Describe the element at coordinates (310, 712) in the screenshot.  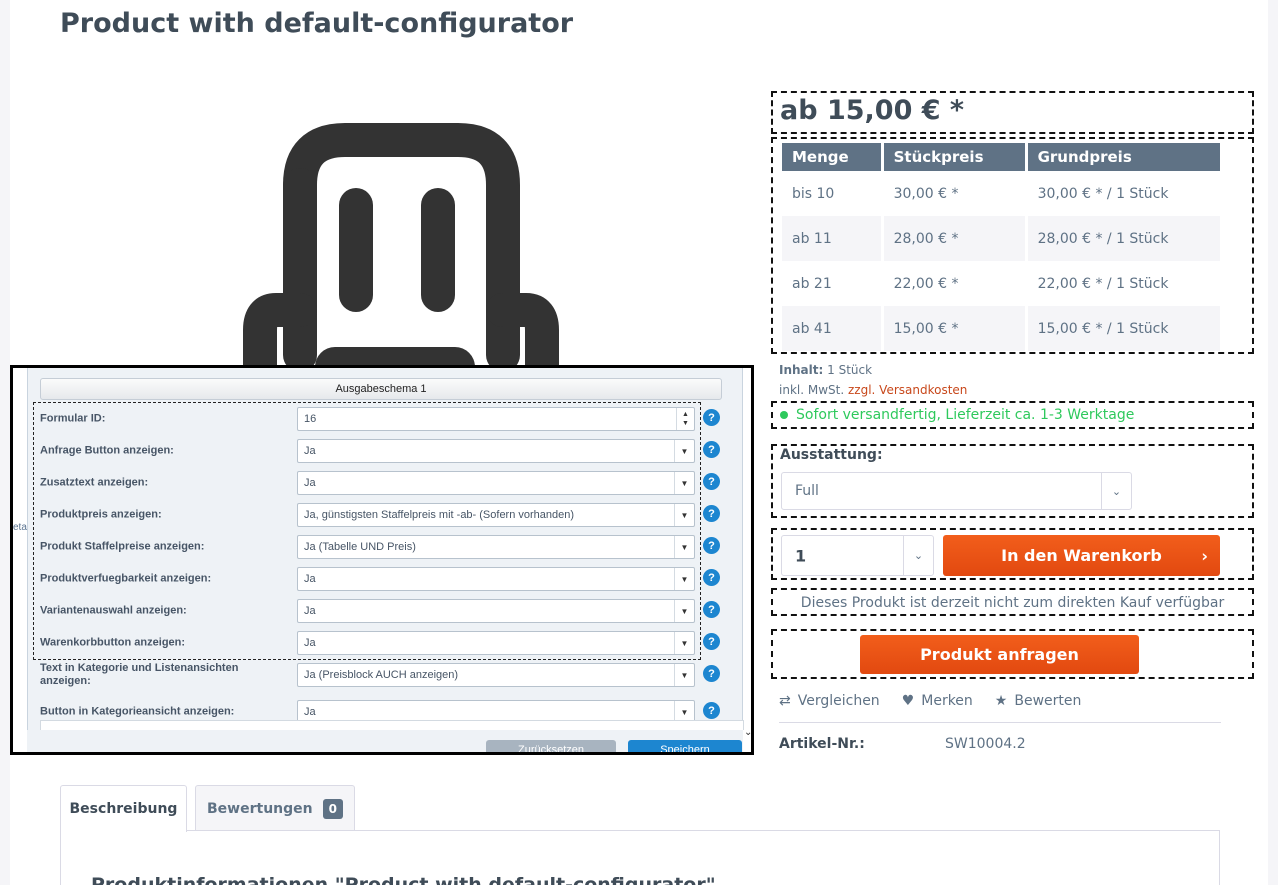
I see `field-value: Ja` at that location.